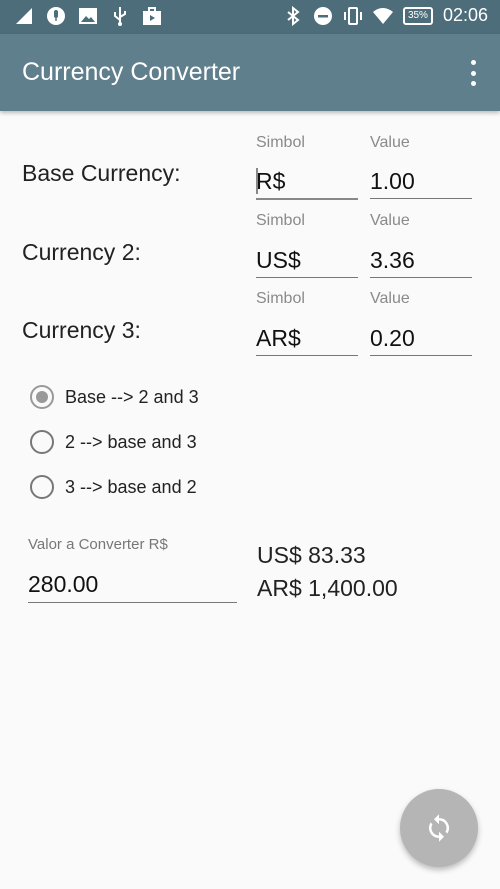 The height and width of the screenshot is (889, 500). I want to click on radio-3-to-base-2: 3 --> base and 2, so click(113, 487).